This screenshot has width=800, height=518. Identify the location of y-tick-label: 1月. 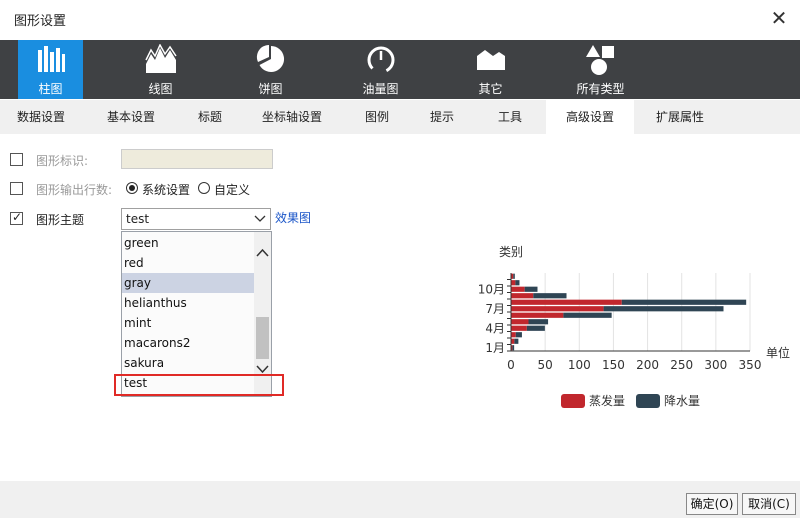
(495, 348).